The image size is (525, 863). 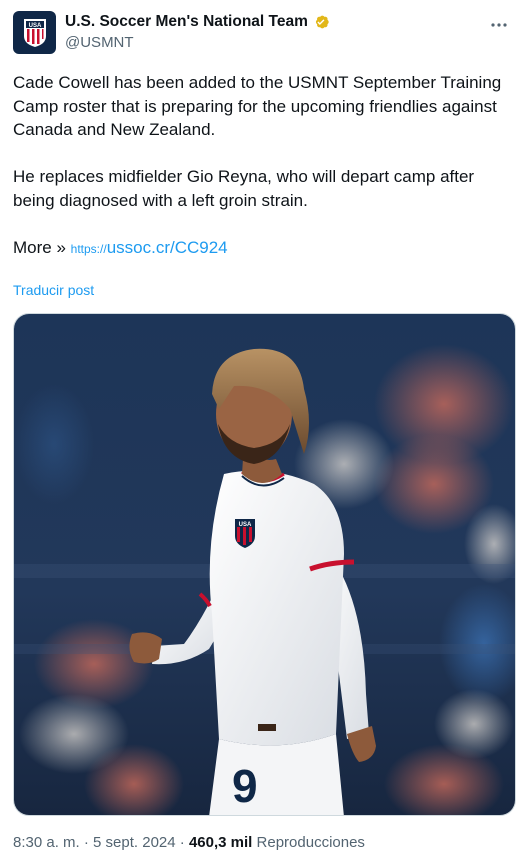 I want to click on usa-crest-icon: USA, so click(x=34, y=32).